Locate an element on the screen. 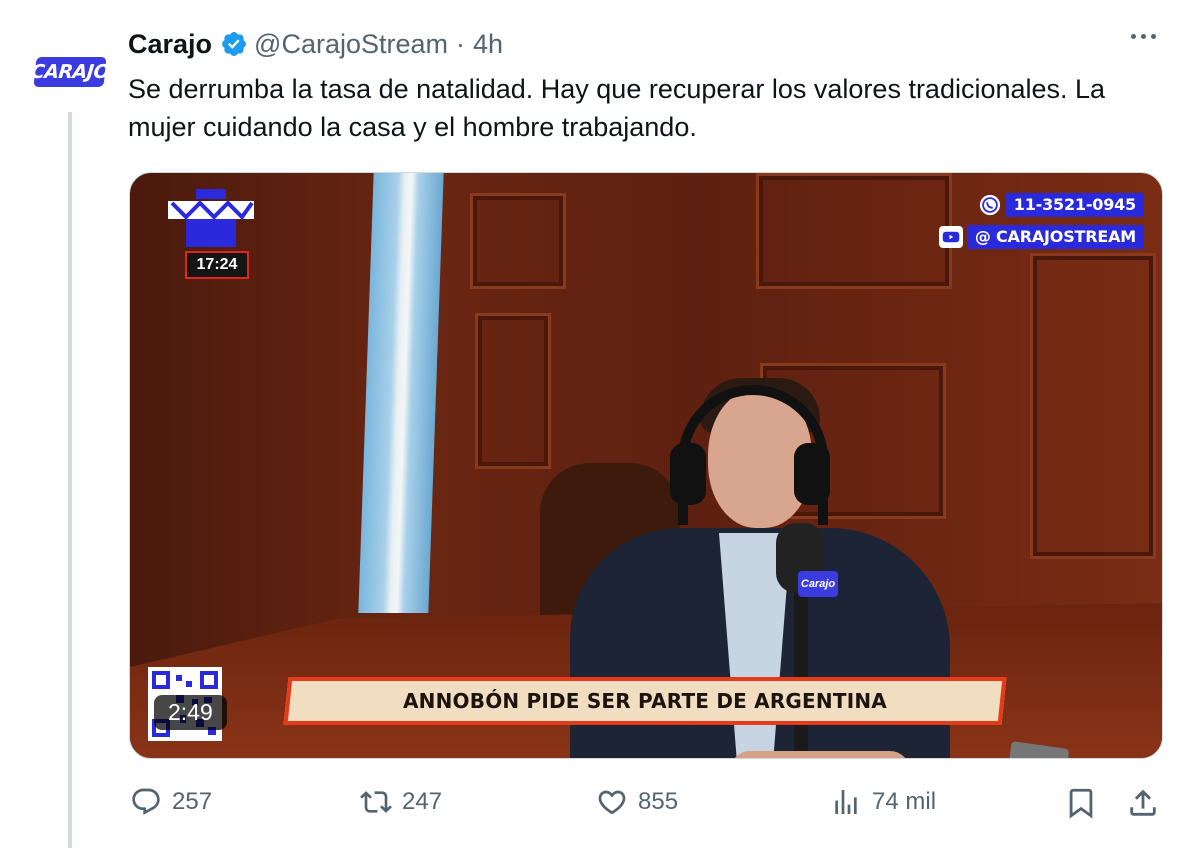  reply-count: 257 is located at coordinates (192, 801).